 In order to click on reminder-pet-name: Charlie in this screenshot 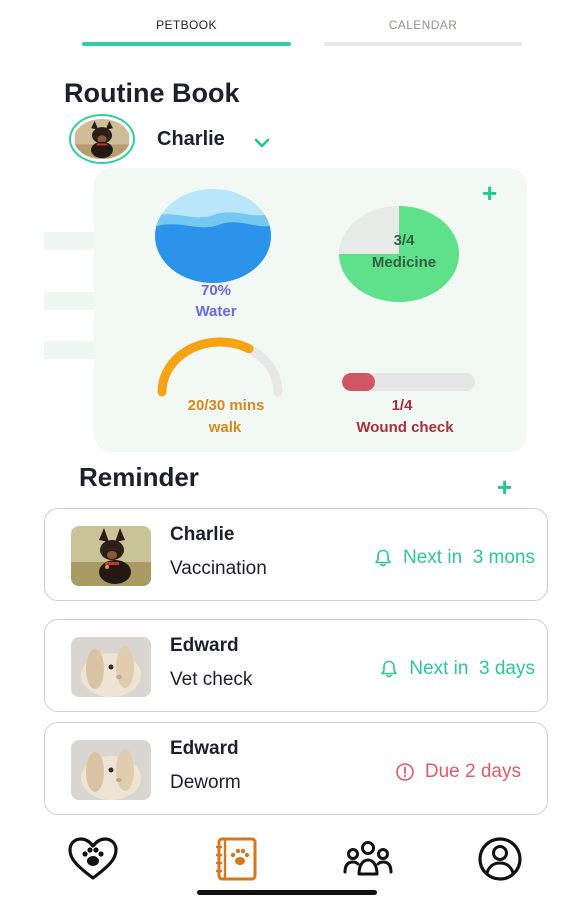, I will do `click(202, 534)`.